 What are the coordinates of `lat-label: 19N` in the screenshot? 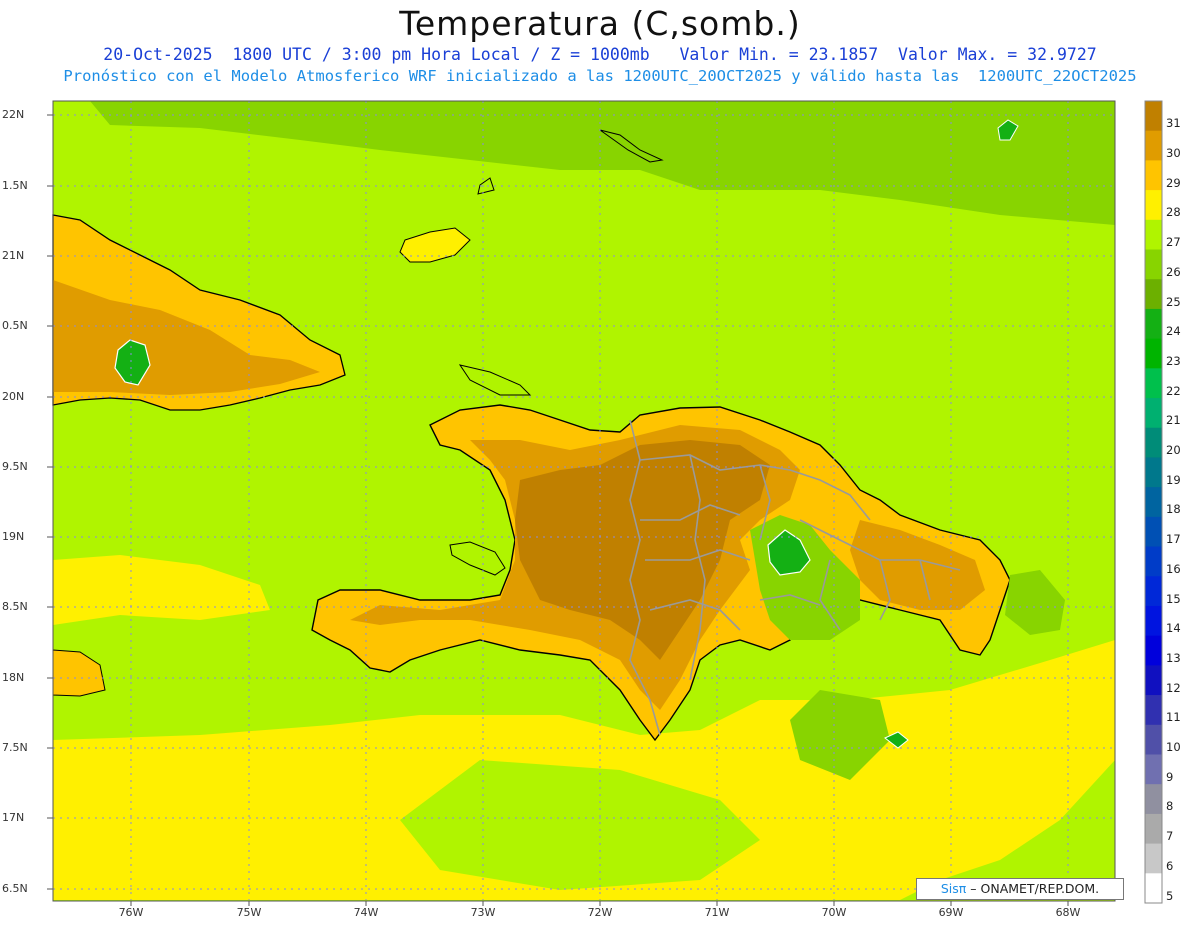 It's located at (13, 536).